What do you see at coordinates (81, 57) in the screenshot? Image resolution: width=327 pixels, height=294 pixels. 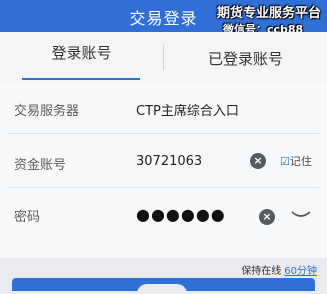 I see `tab-login-account: 登录账号` at bounding box center [81, 57].